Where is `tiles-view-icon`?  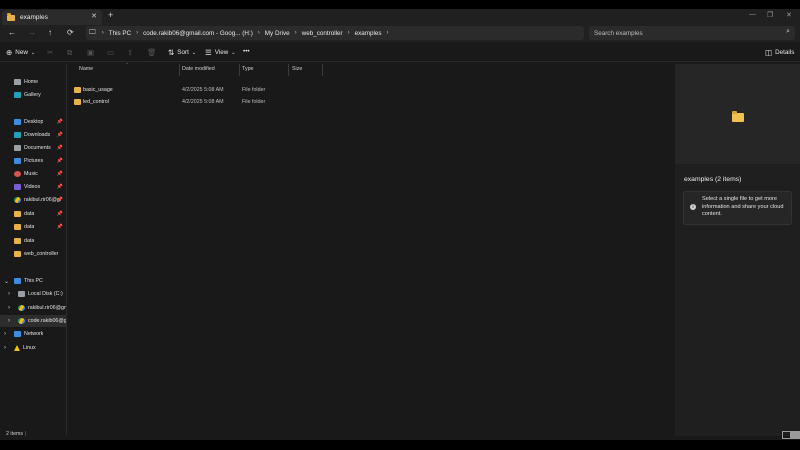 tiles-view-icon is located at coordinates (795, 435).